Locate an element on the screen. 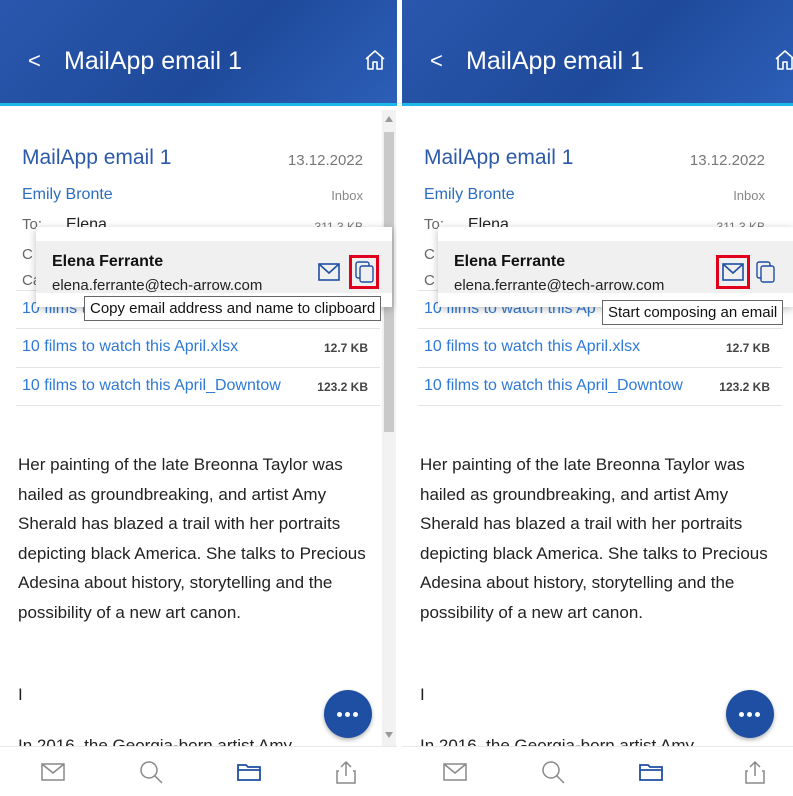 The height and width of the screenshot is (796, 793). copy-icon is located at coordinates (766, 272).